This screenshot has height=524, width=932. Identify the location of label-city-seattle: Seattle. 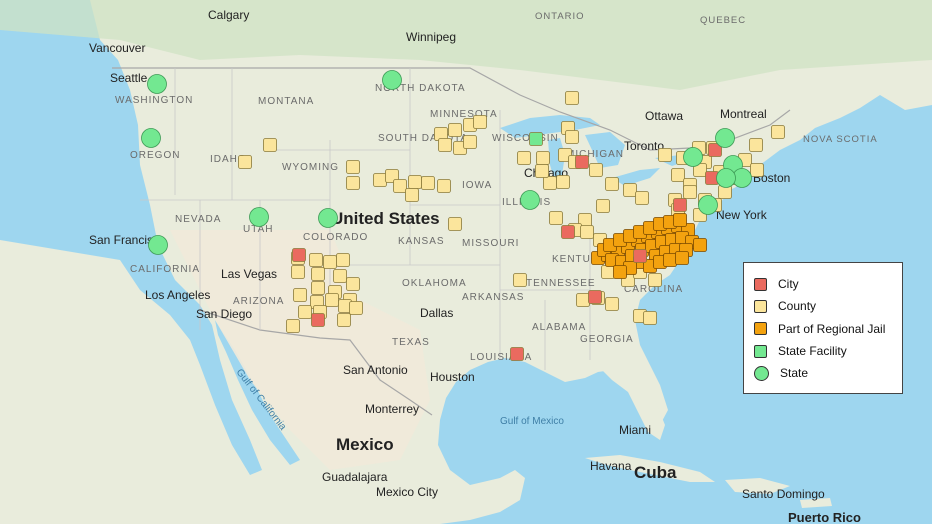
(129, 78).